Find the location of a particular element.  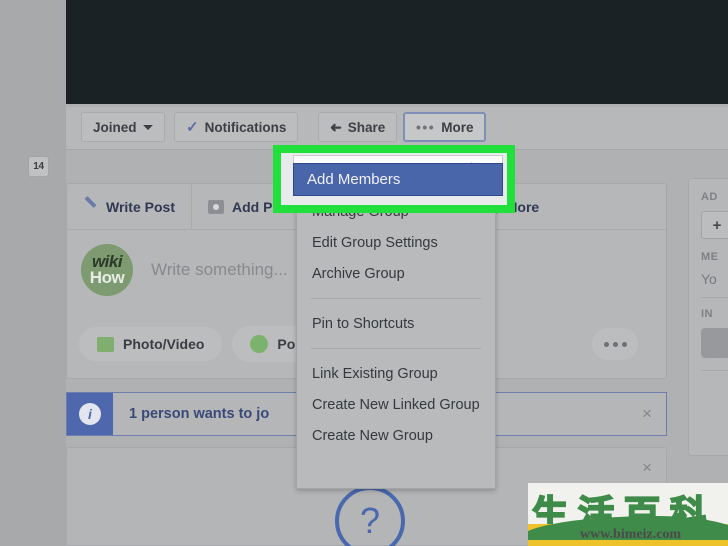

pencil-icon is located at coordinates (90, 206).